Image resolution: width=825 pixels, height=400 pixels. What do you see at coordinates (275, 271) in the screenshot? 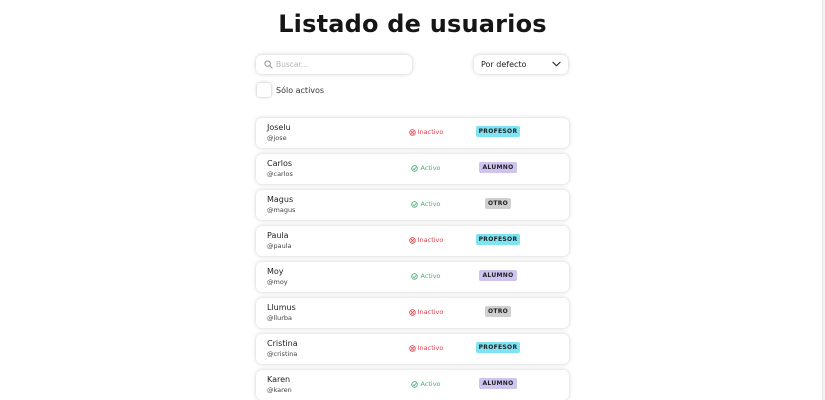
I see `user-name: Moy` at bounding box center [275, 271].